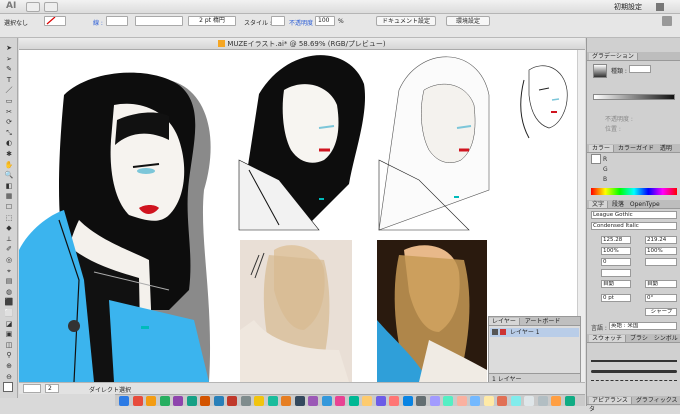 The image size is (680, 414). What do you see at coordinates (9, 355) in the screenshot?
I see `tool-icon: ⚲` at bounding box center [9, 355].